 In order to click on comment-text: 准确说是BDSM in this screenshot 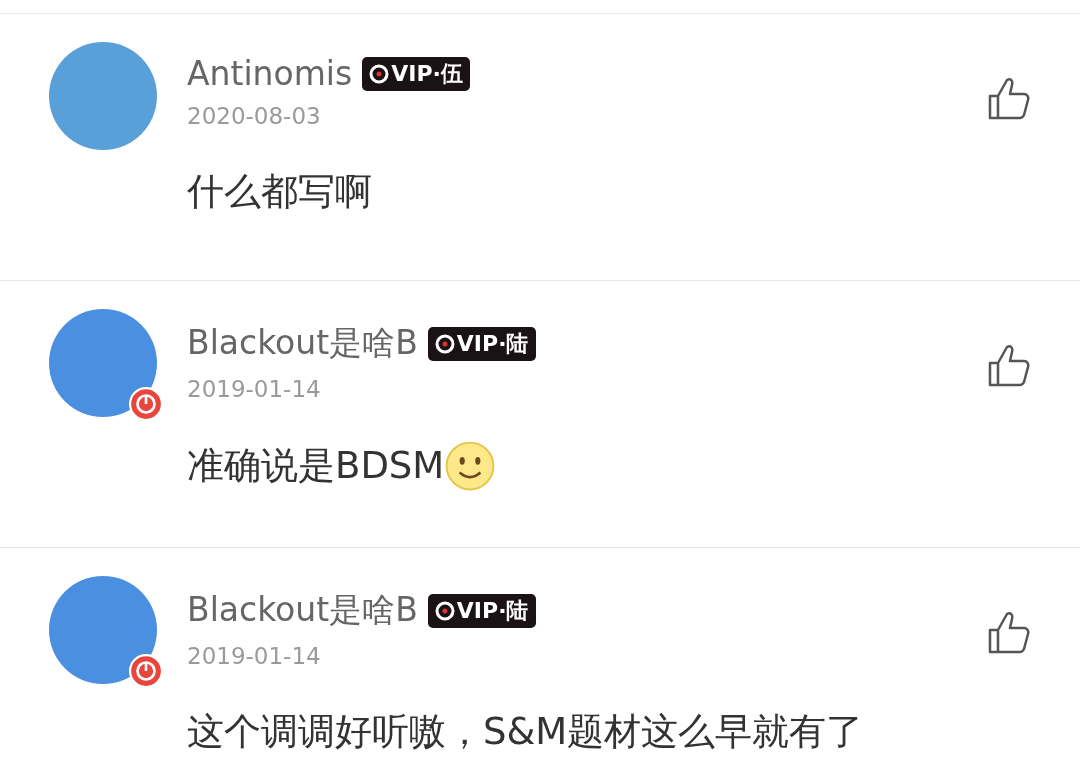, I will do `click(316, 466)`.